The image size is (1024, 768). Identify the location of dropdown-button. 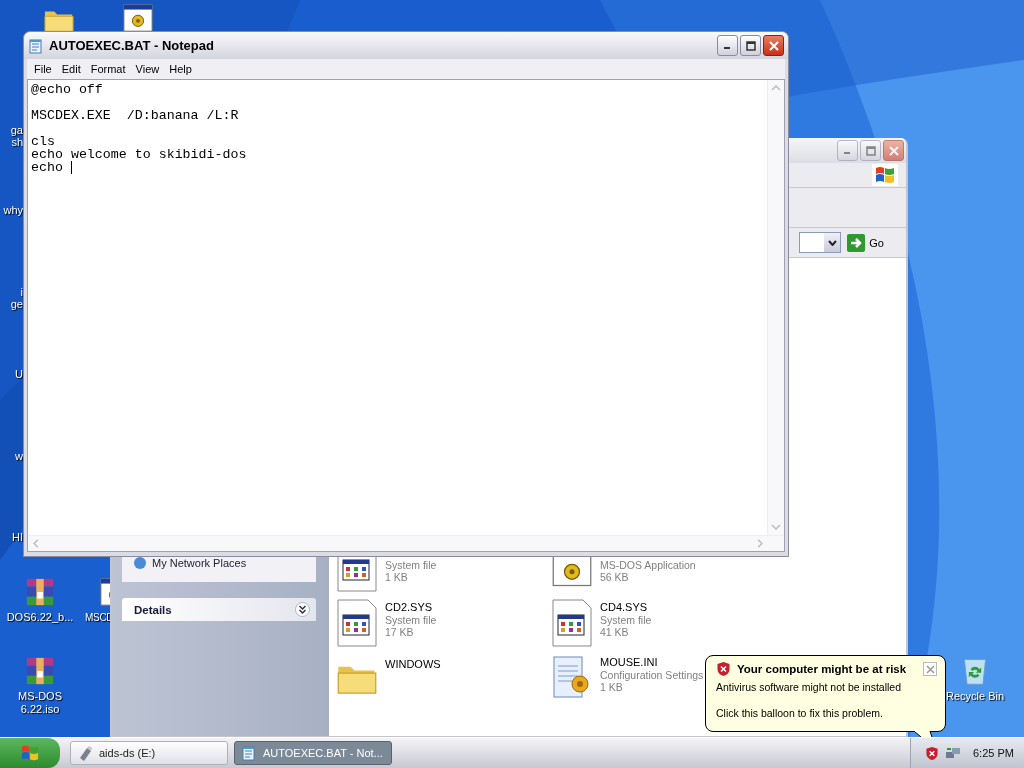
(832, 242).